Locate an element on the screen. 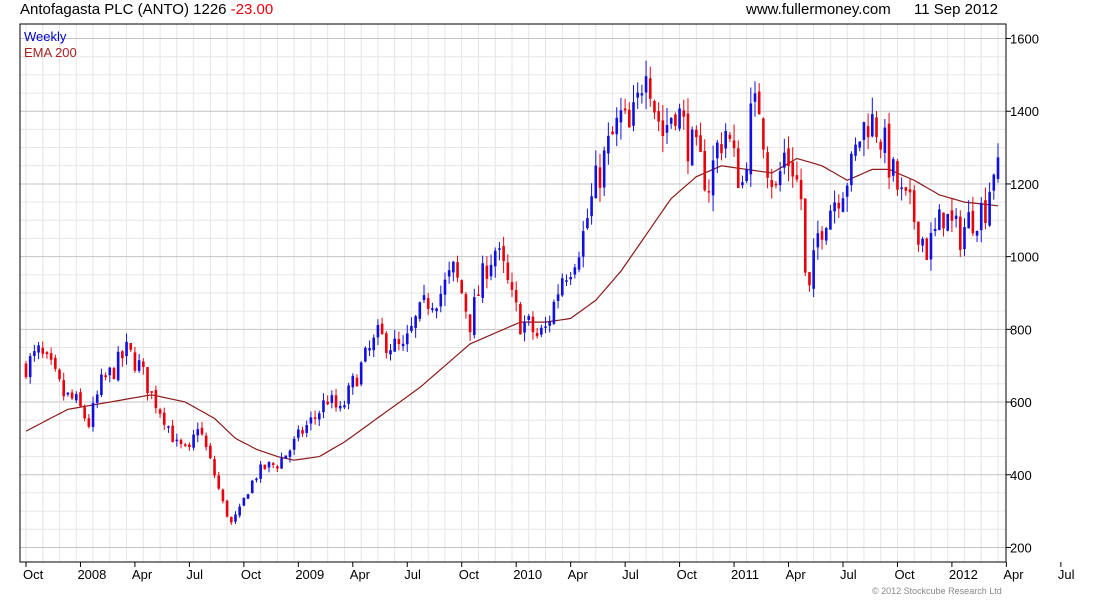  x-tick-label: 2012 is located at coordinates (963, 574).